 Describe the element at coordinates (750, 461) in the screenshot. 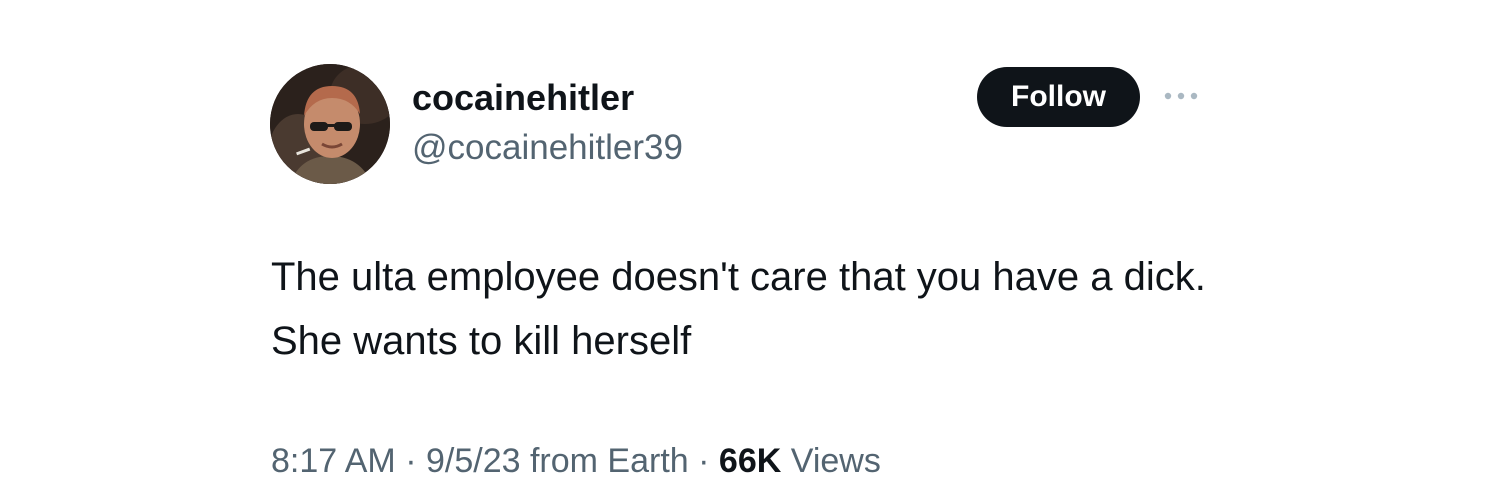

I see `views-count: 66K` at that location.